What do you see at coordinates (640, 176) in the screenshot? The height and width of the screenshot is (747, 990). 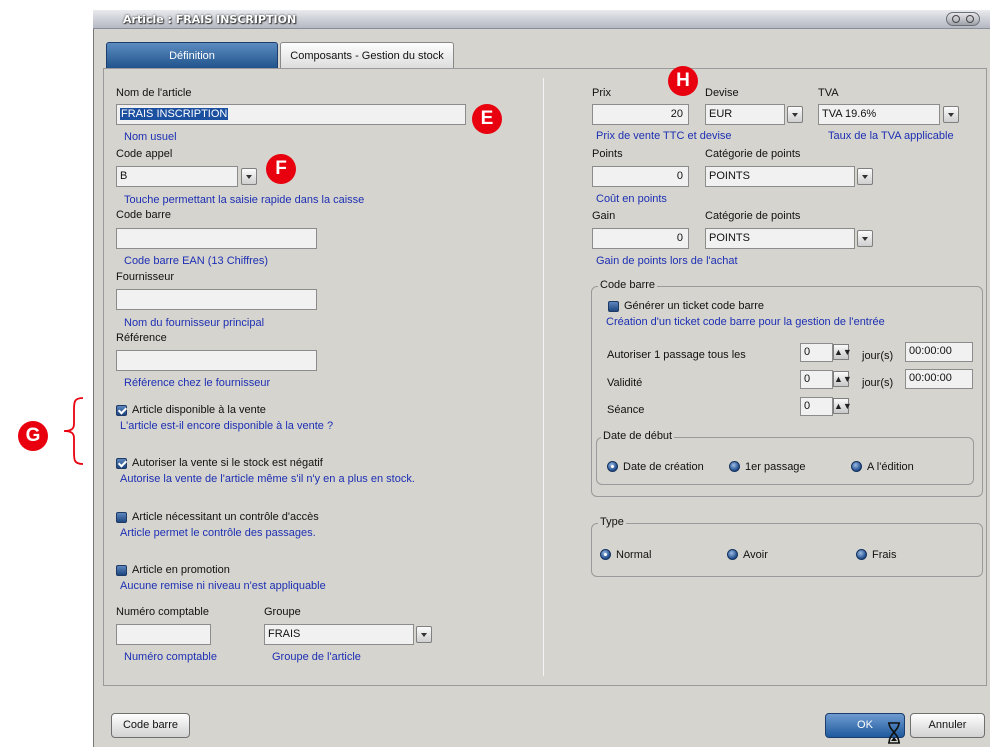 I see `points-input: 0` at bounding box center [640, 176].